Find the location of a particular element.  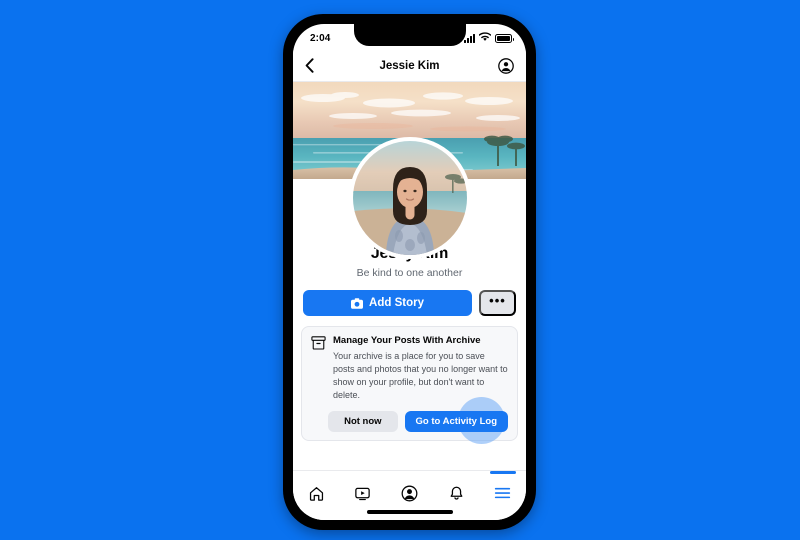

account-circle-icon is located at coordinates (506, 65).